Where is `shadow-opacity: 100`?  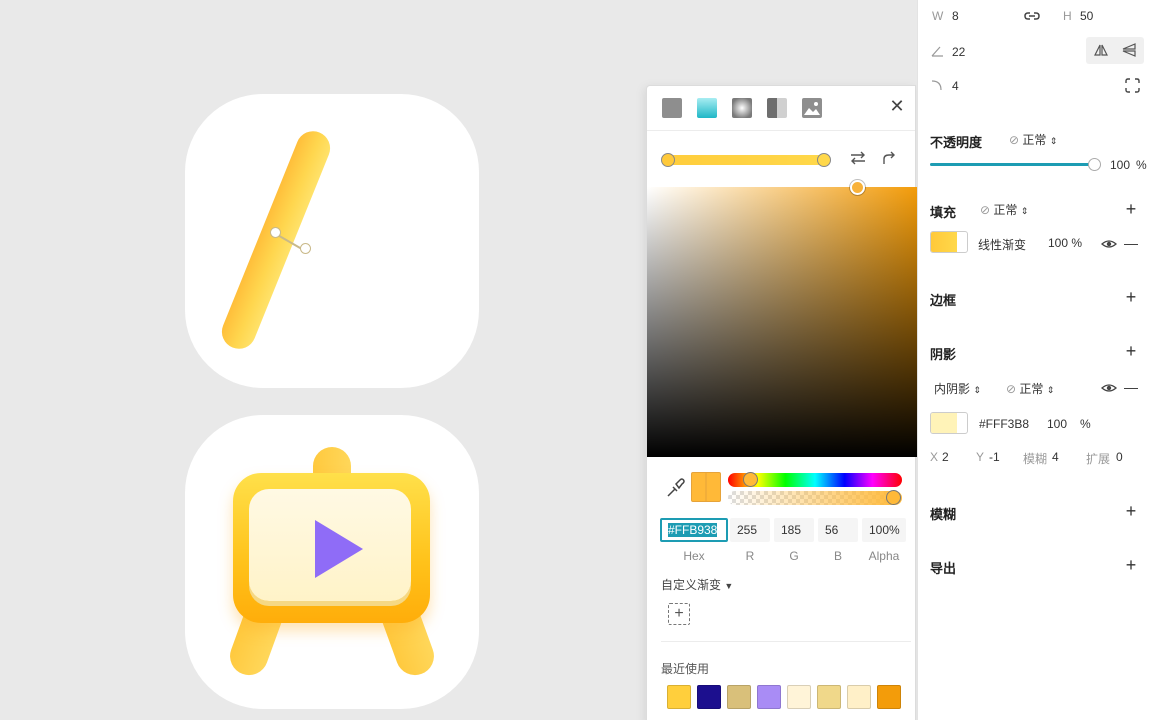 shadow-opacity: 100 is located at coordinates (1057, 424).